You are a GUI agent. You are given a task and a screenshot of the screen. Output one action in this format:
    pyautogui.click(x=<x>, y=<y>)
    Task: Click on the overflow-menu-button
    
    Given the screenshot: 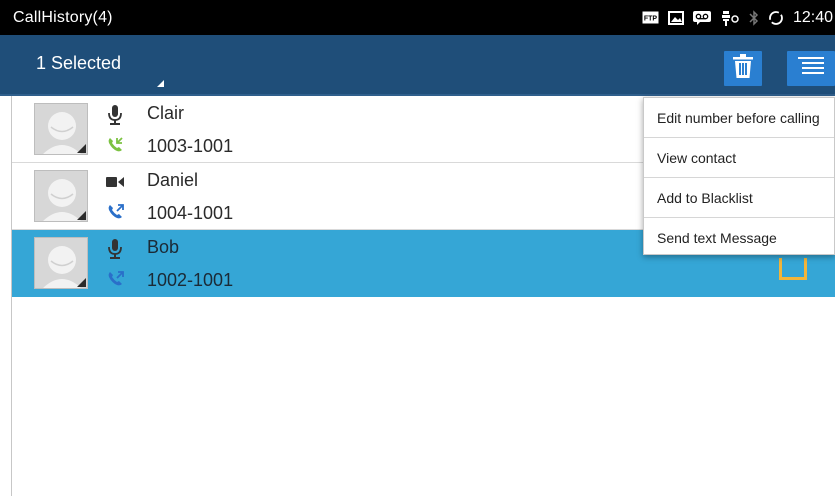 What is the action you would take?
    pyautogui.click(x=811, y=68)
    